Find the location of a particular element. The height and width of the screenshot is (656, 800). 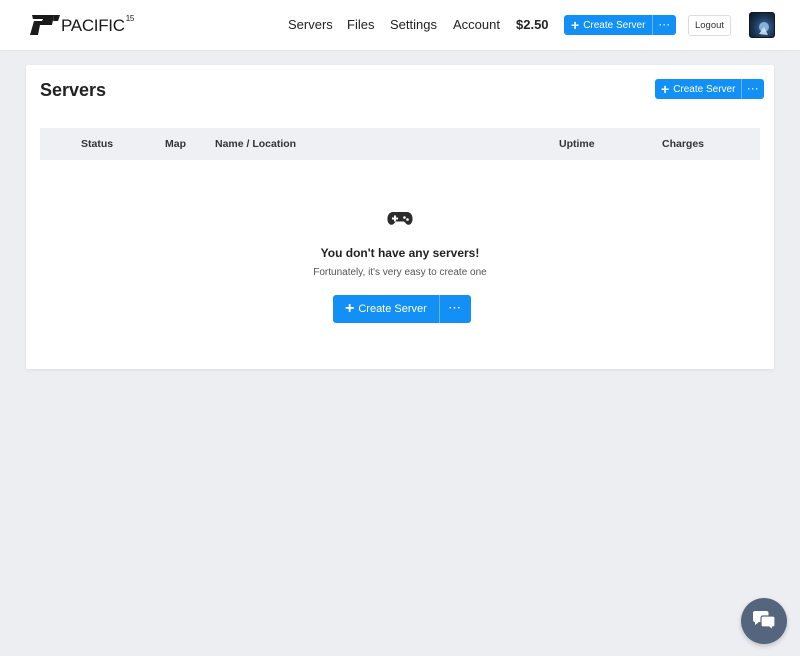

column-header-uptime: Uptime is located at coordinates (577, 144).